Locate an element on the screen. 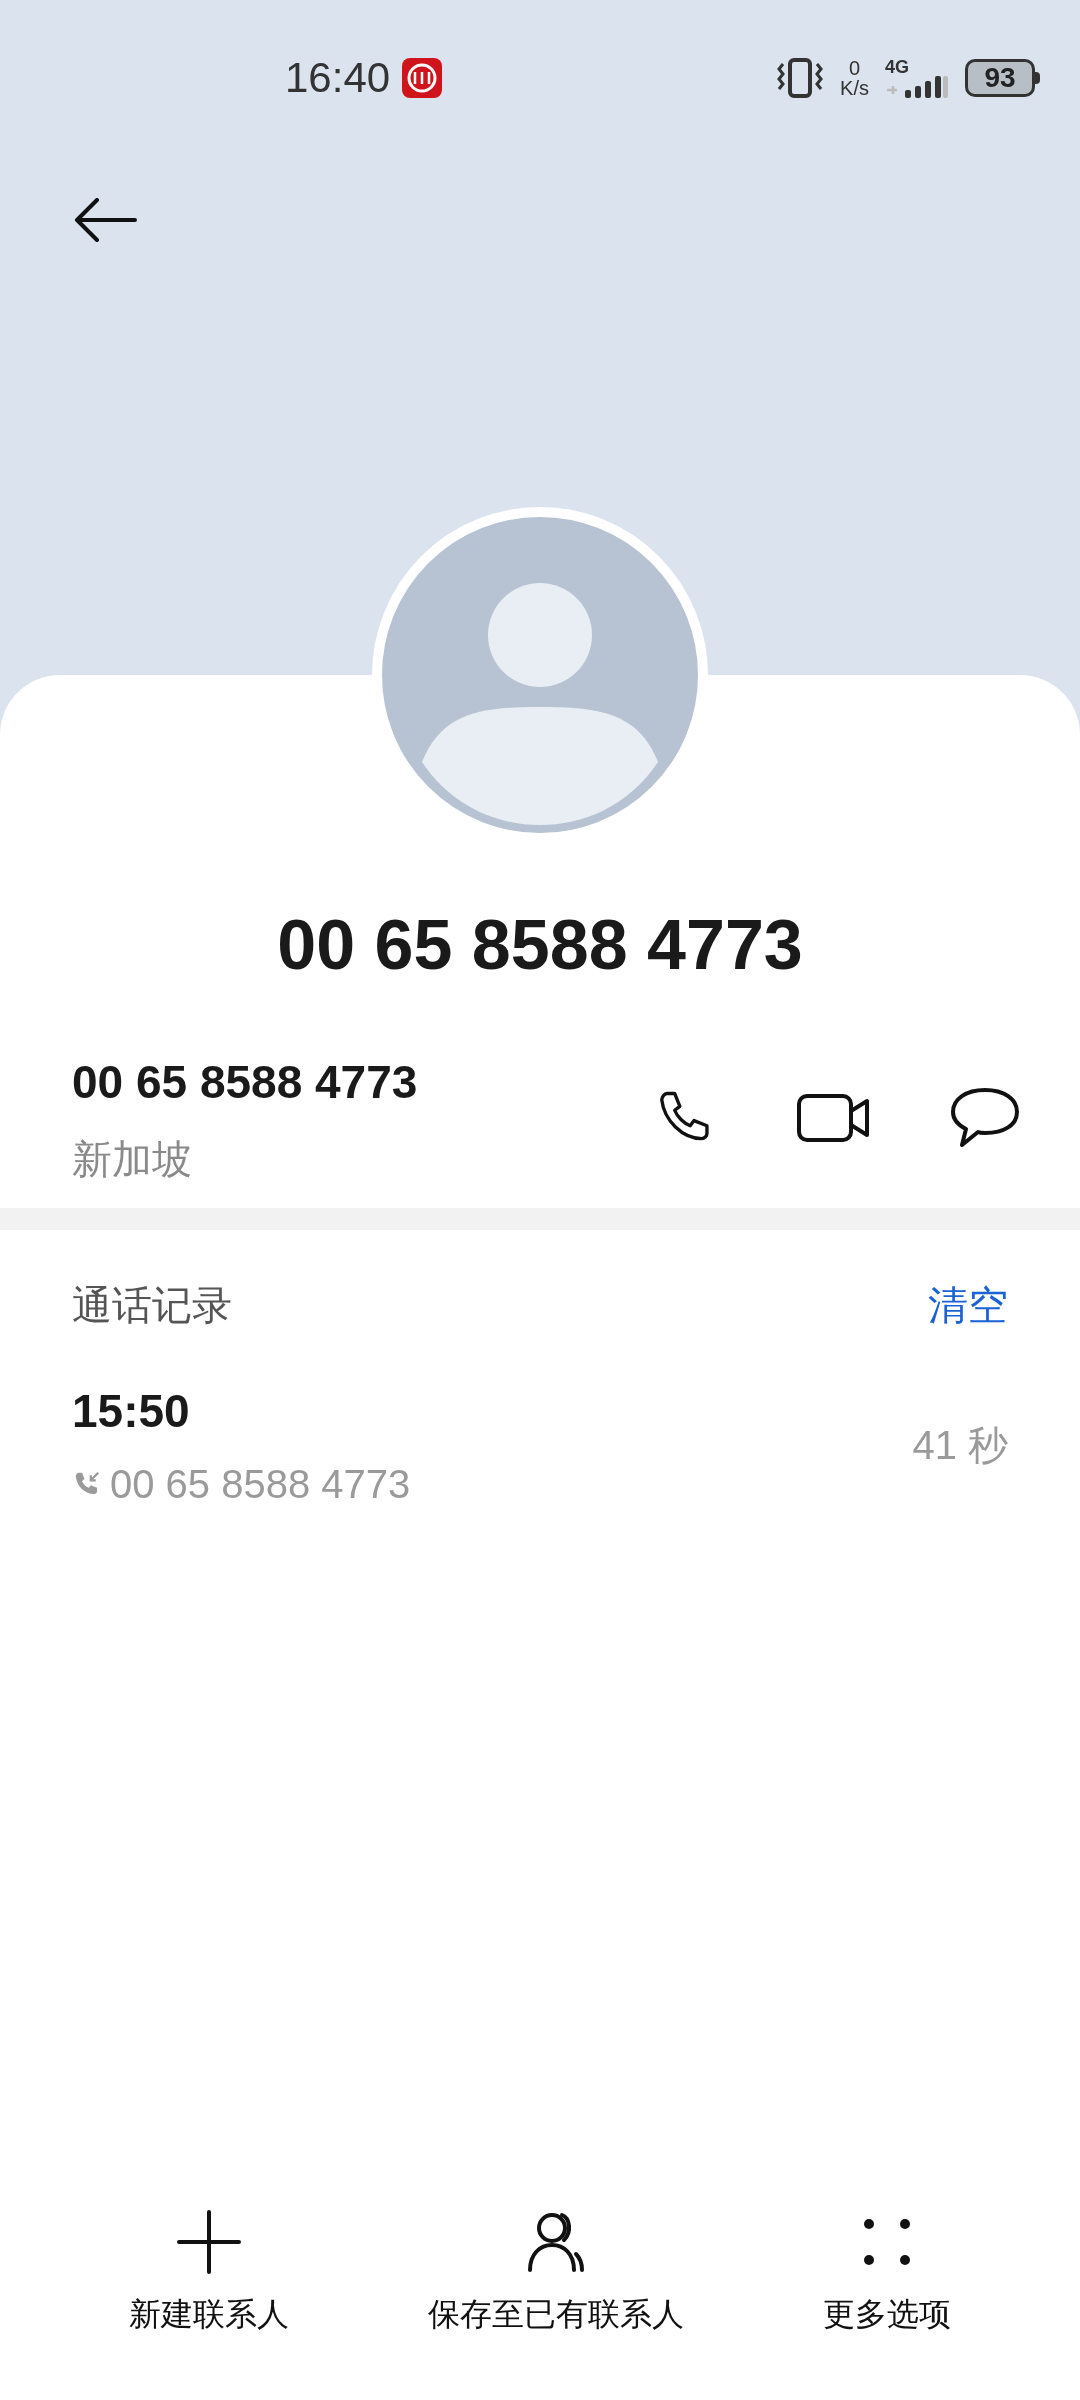  speech-bubble-icon is located at coordinates (985, 1118).